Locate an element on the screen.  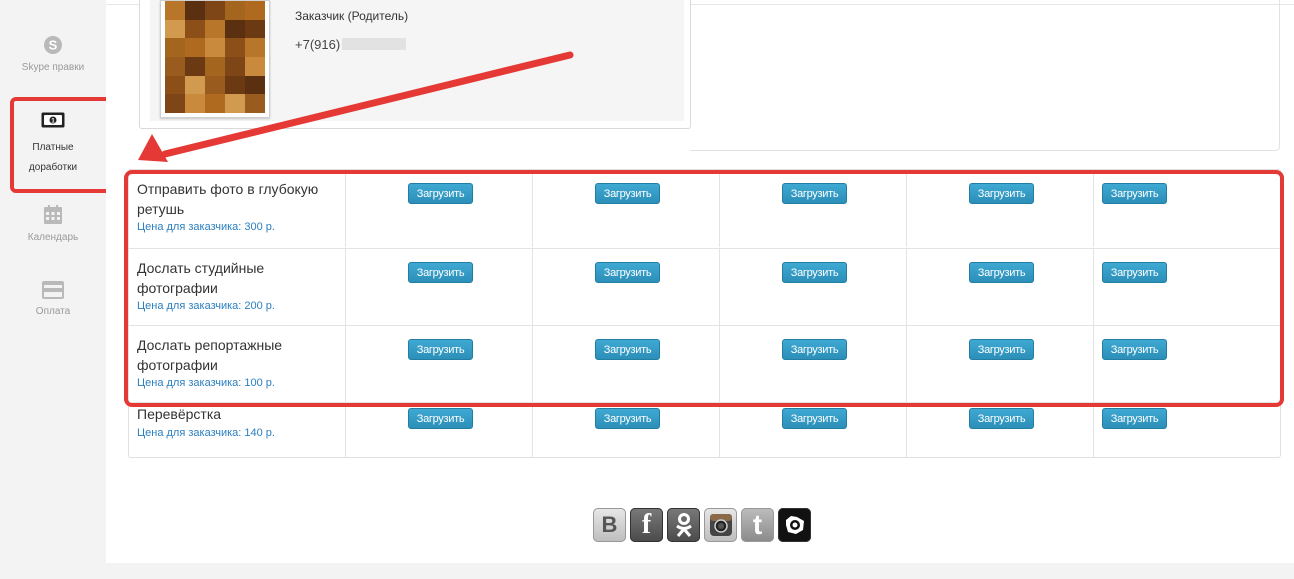
customer-card: Заказчик (Родитель) +7(916) is located at coordinates (415, 64).